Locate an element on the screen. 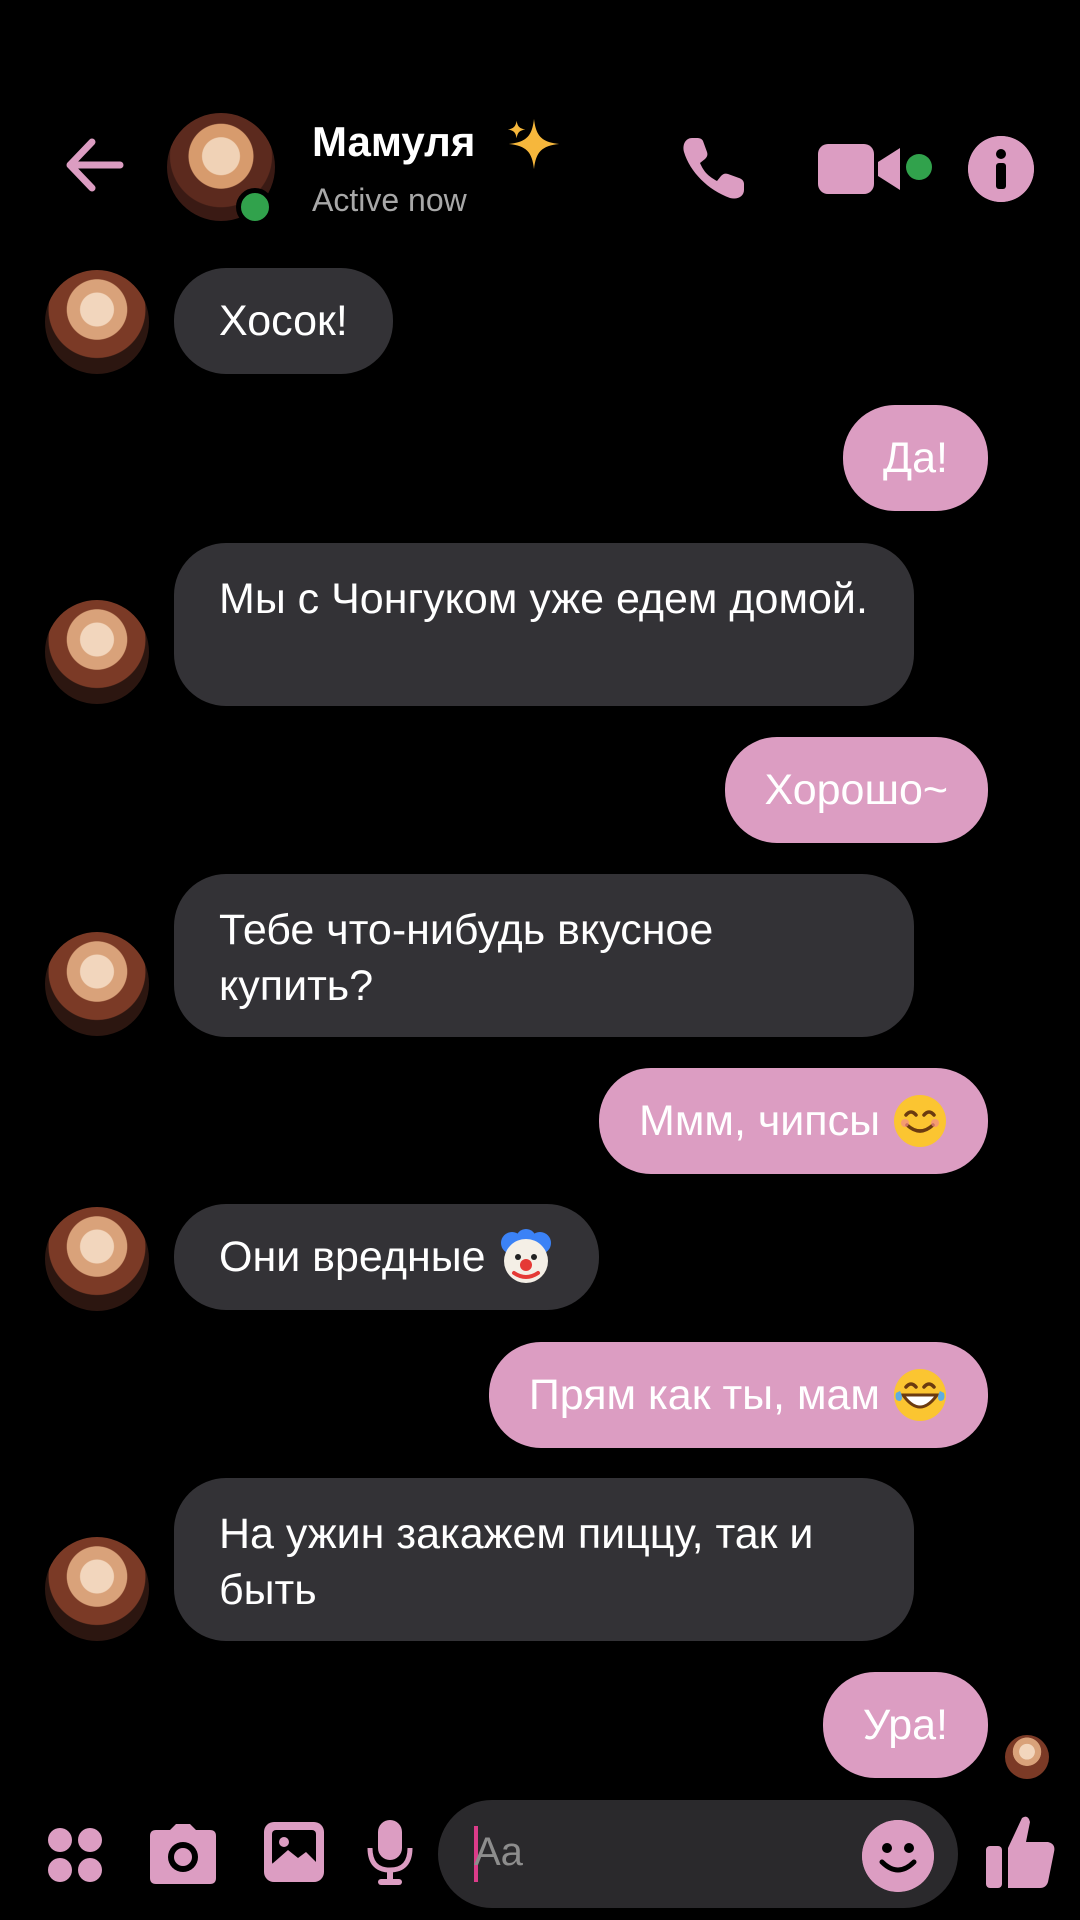 The image size is (1080, 1920). grinning-sweat-face-icon is located at coordinates (920, 1395).